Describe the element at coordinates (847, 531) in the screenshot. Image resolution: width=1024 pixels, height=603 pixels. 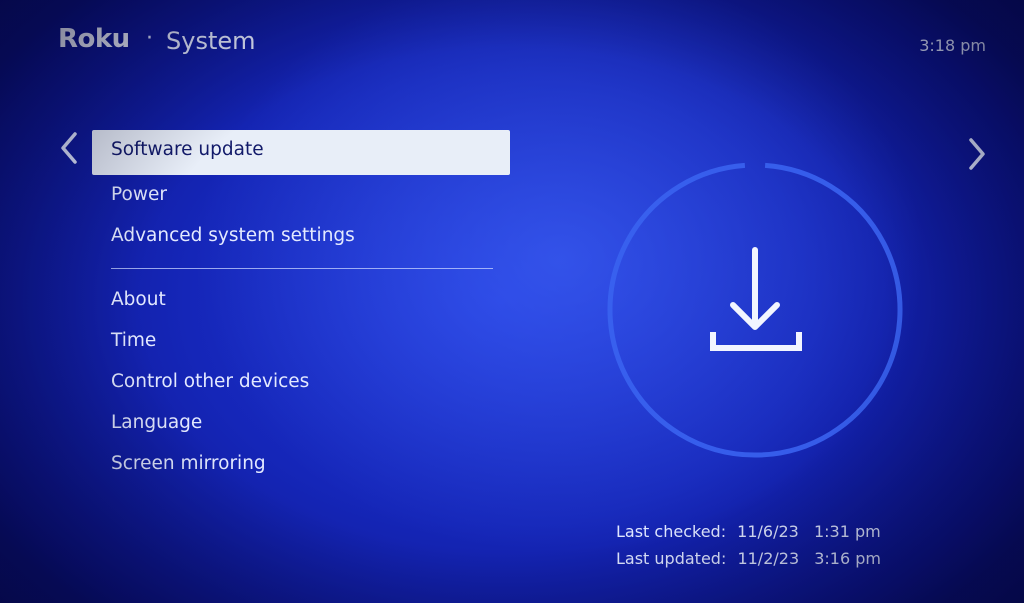
I see `last-checked-time: 1:31 pm` at that location.